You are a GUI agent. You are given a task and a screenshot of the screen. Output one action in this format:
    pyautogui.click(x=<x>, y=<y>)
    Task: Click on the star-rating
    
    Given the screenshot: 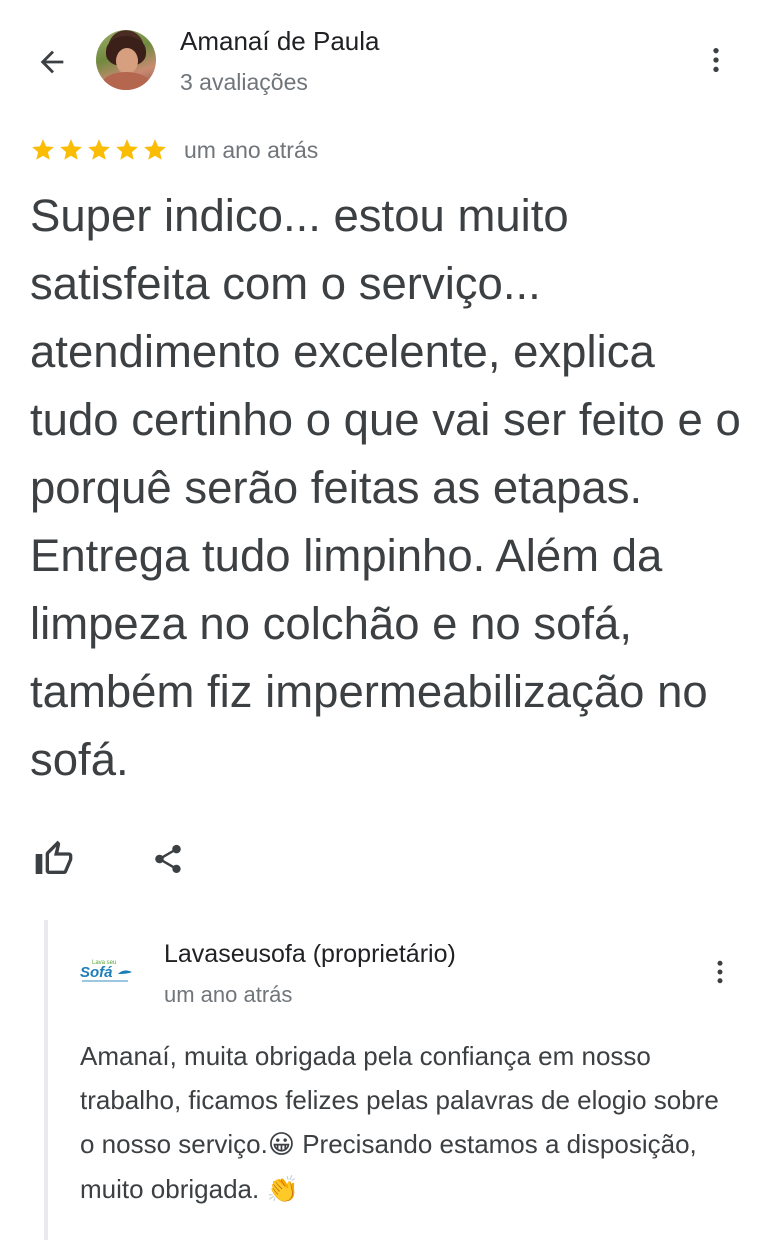 What is the action you would take?
    pyautogui.click(x=99, y=150)
    